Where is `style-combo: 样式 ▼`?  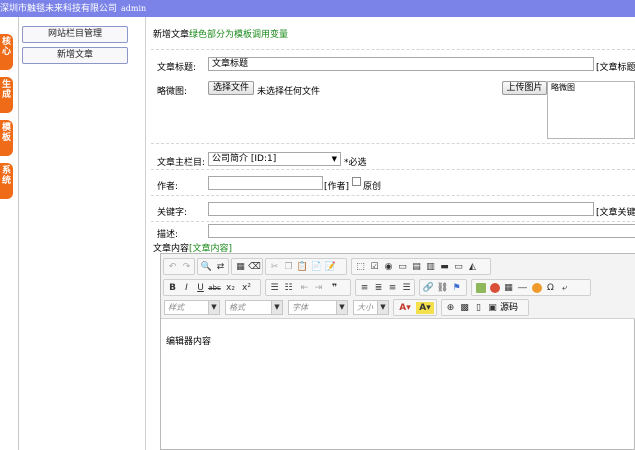 style-combo: 样式 ▼ is located at coordinates (192, 307).